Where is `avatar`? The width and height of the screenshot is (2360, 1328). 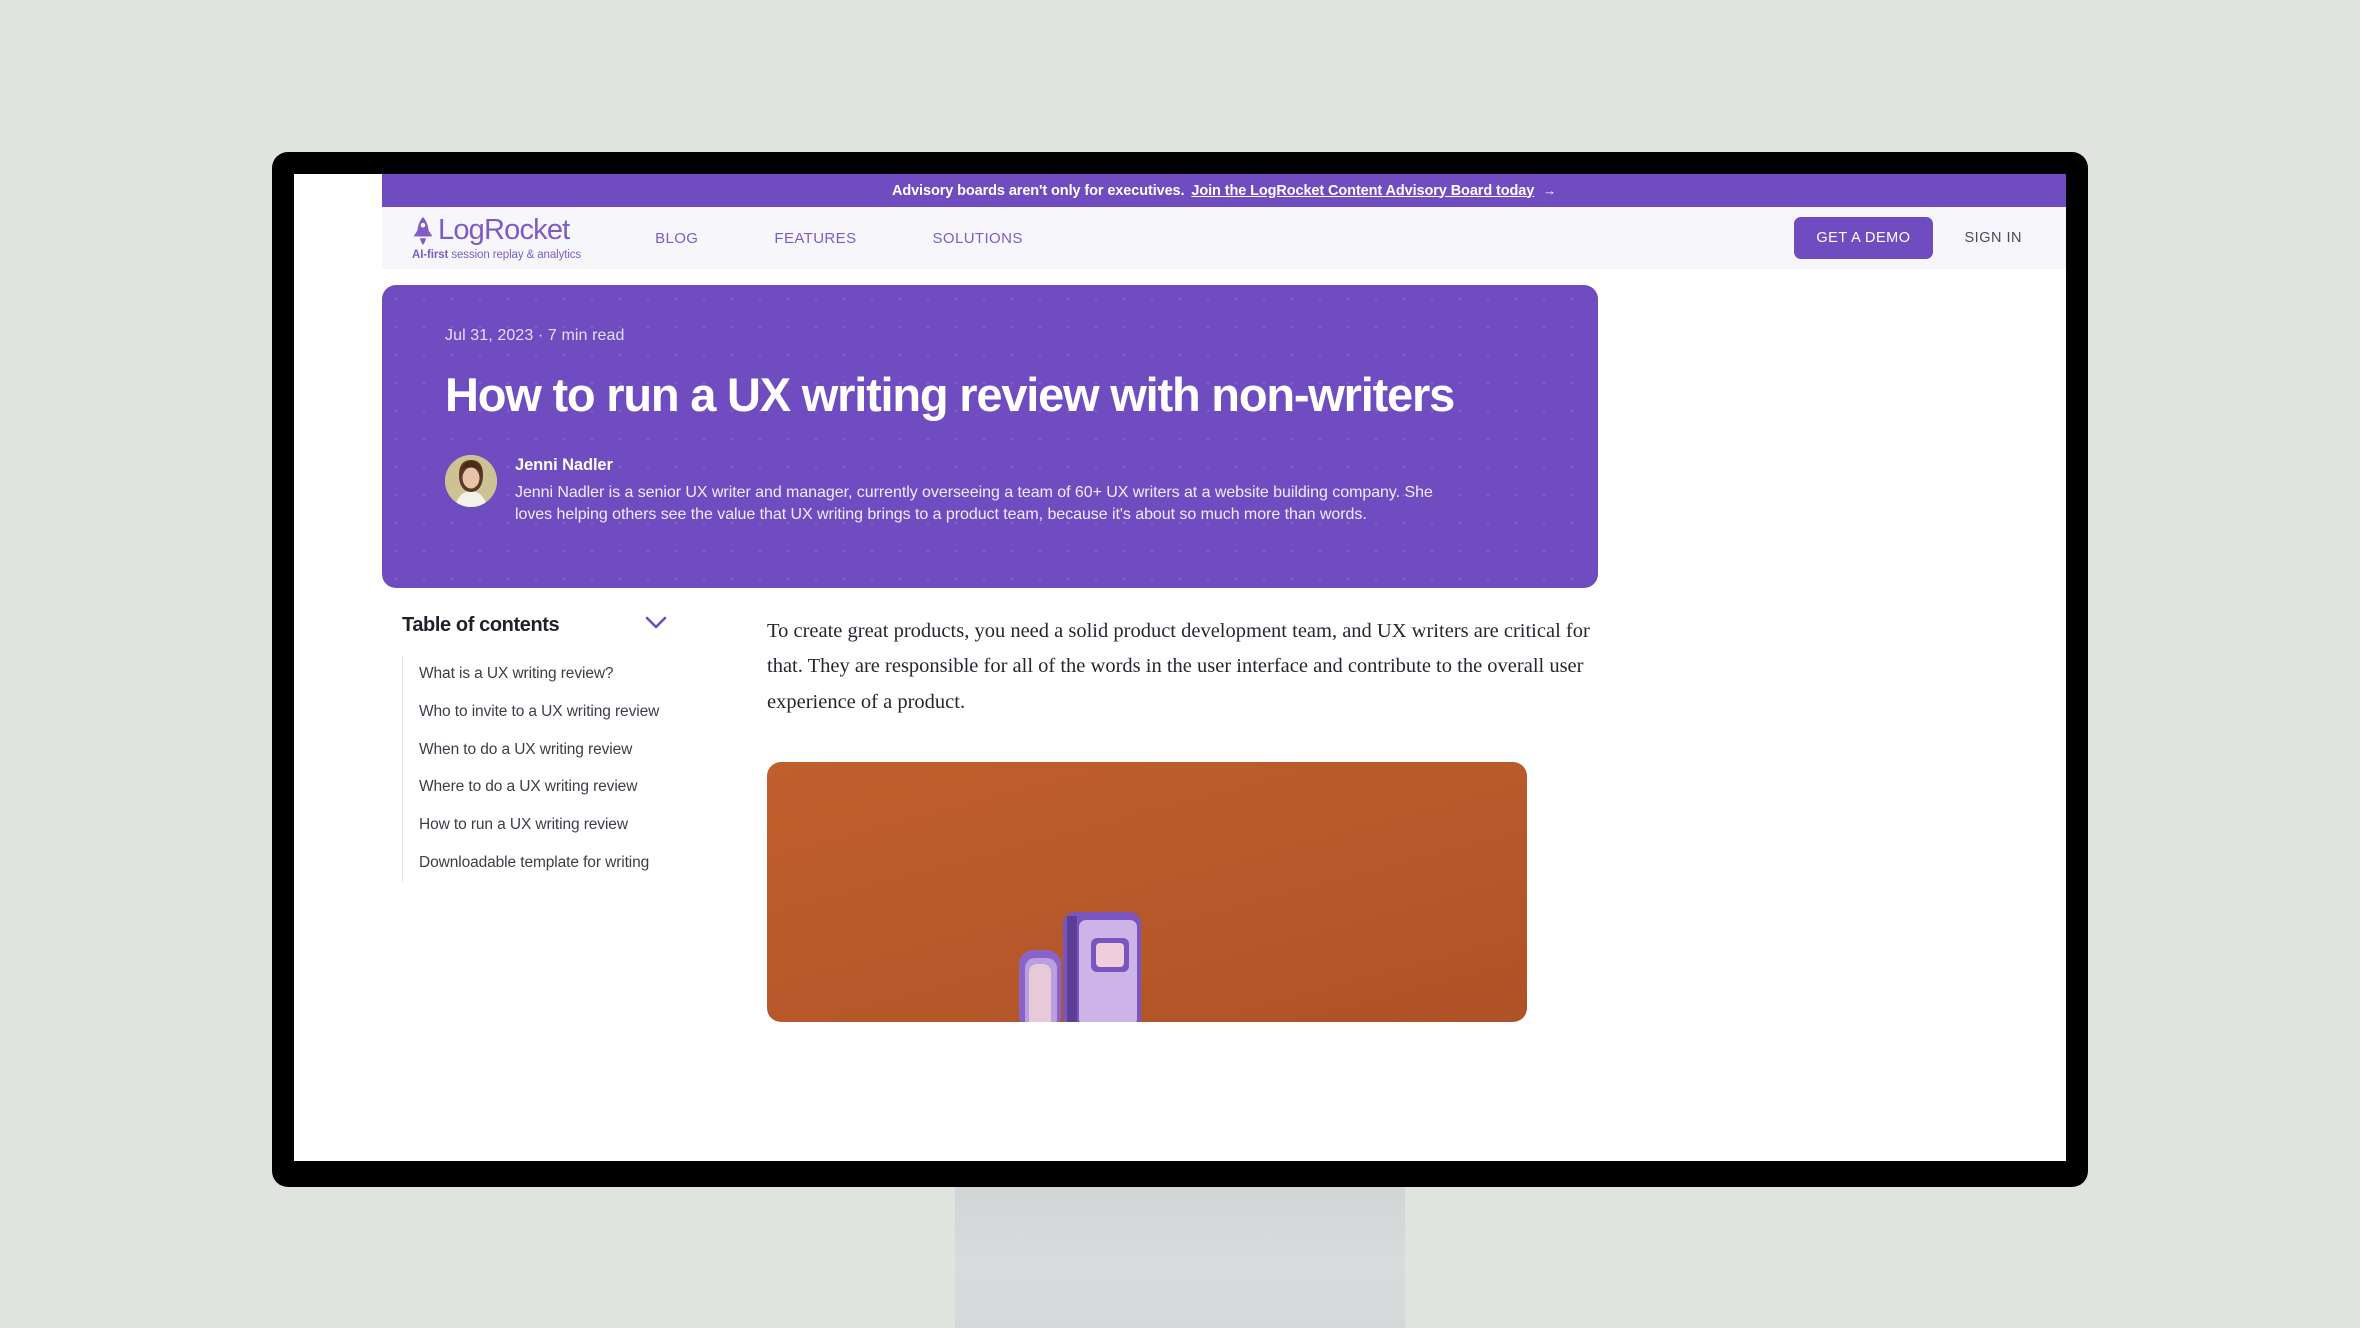 avatar is located at coordinates (471, 480).